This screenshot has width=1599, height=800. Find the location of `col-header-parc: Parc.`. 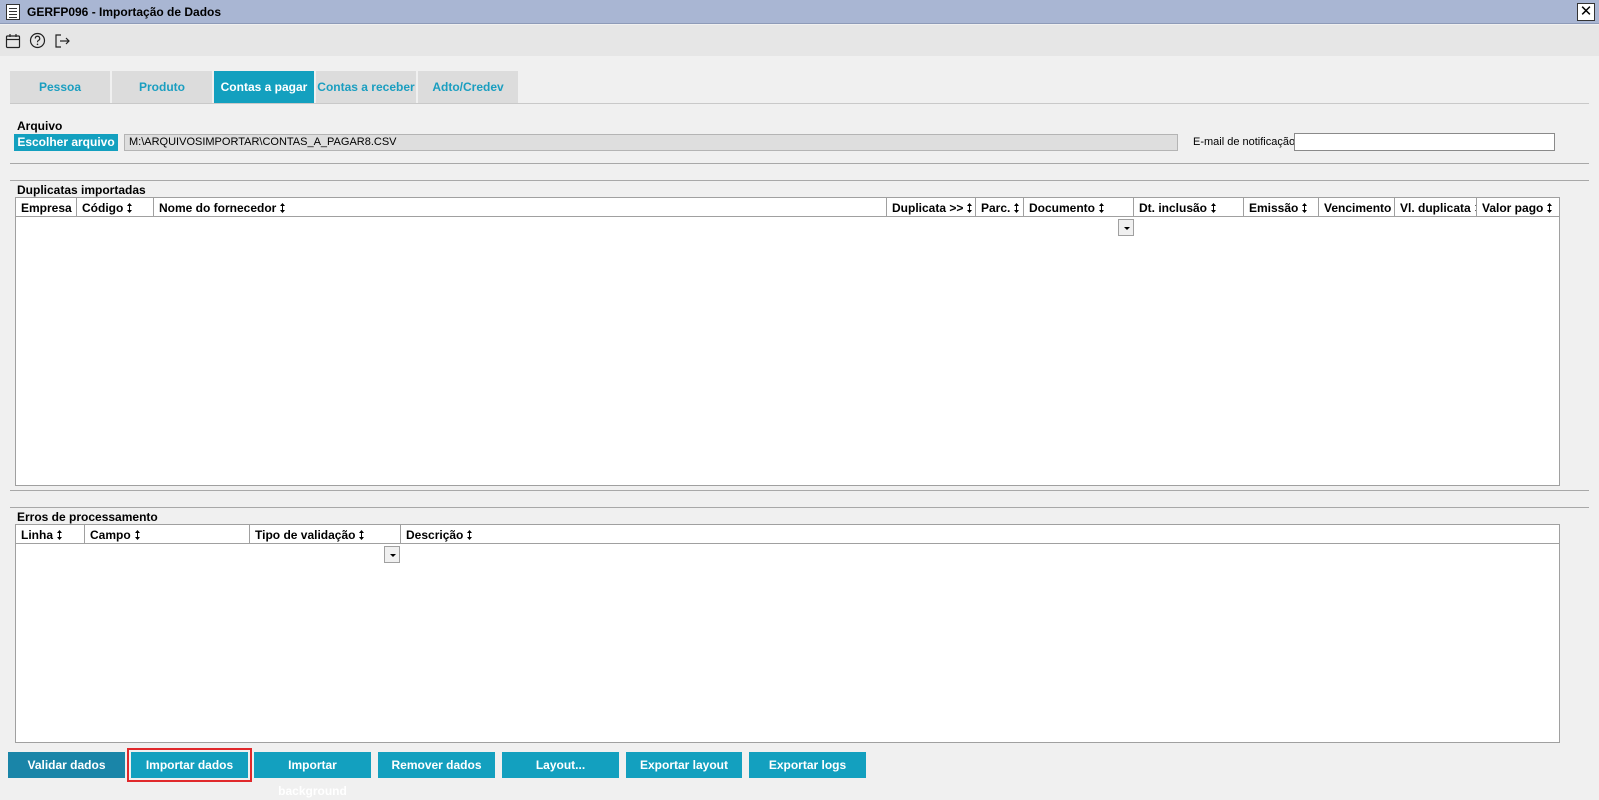

col-header-parc: Parc. is located at coordinates (1000, 207).